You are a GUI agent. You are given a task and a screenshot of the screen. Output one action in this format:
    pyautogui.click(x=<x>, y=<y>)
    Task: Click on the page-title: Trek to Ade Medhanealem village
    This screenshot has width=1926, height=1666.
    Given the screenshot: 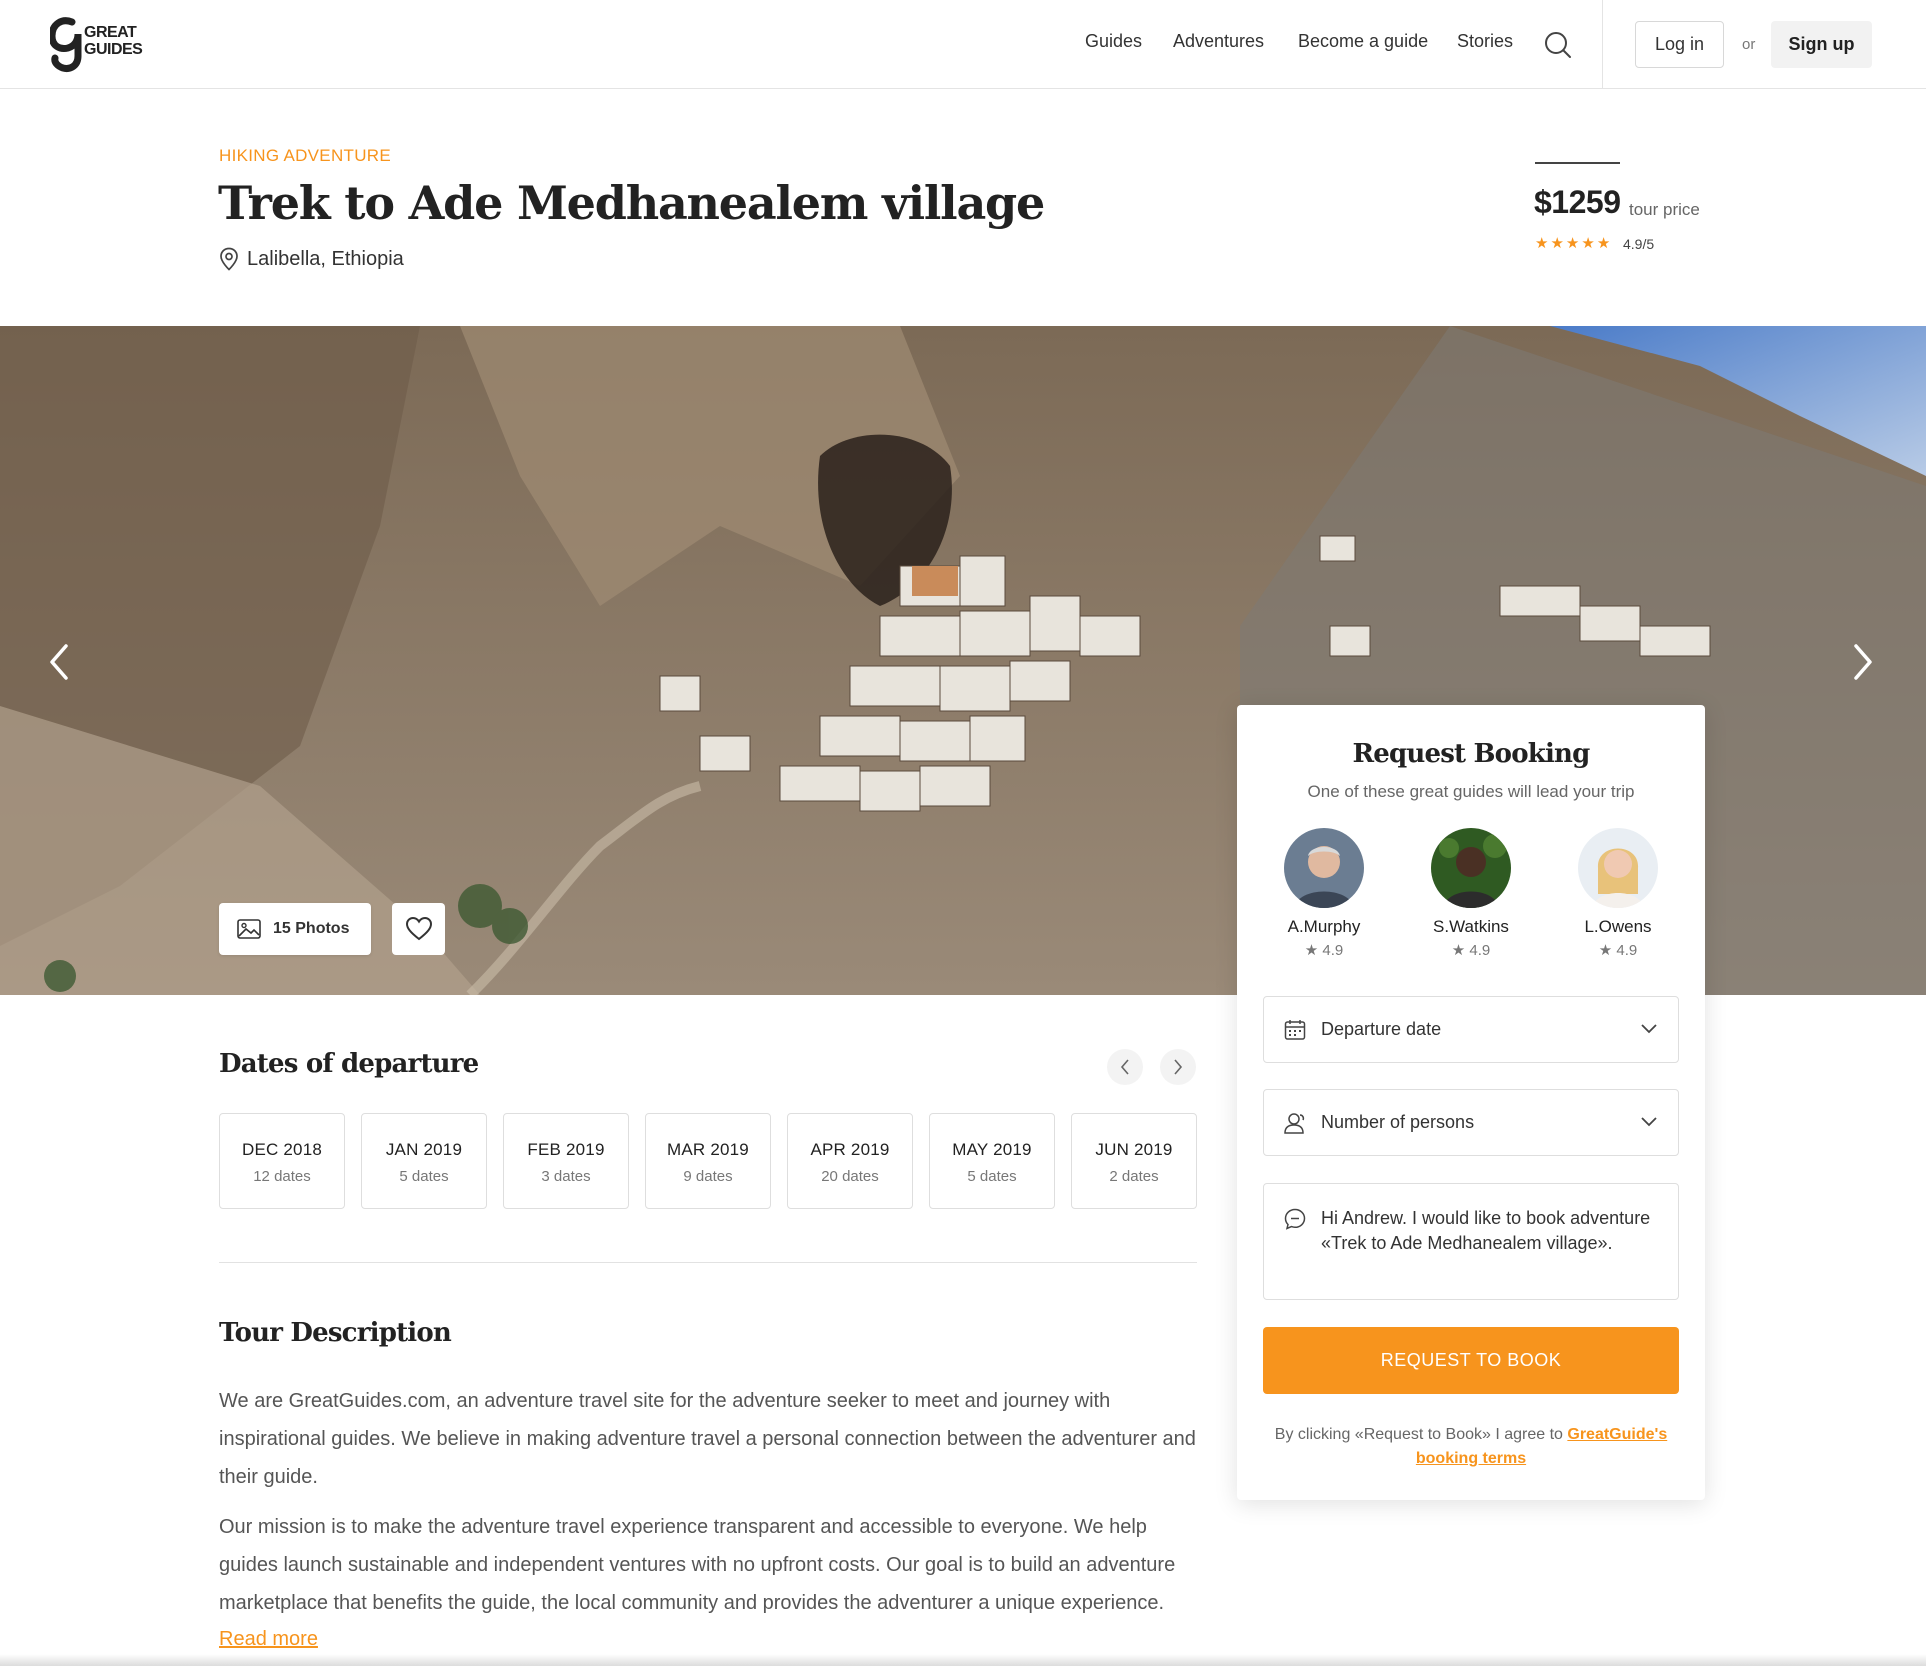 What is the action you would take?
    pyautogui.click(x=631, y=203)
    